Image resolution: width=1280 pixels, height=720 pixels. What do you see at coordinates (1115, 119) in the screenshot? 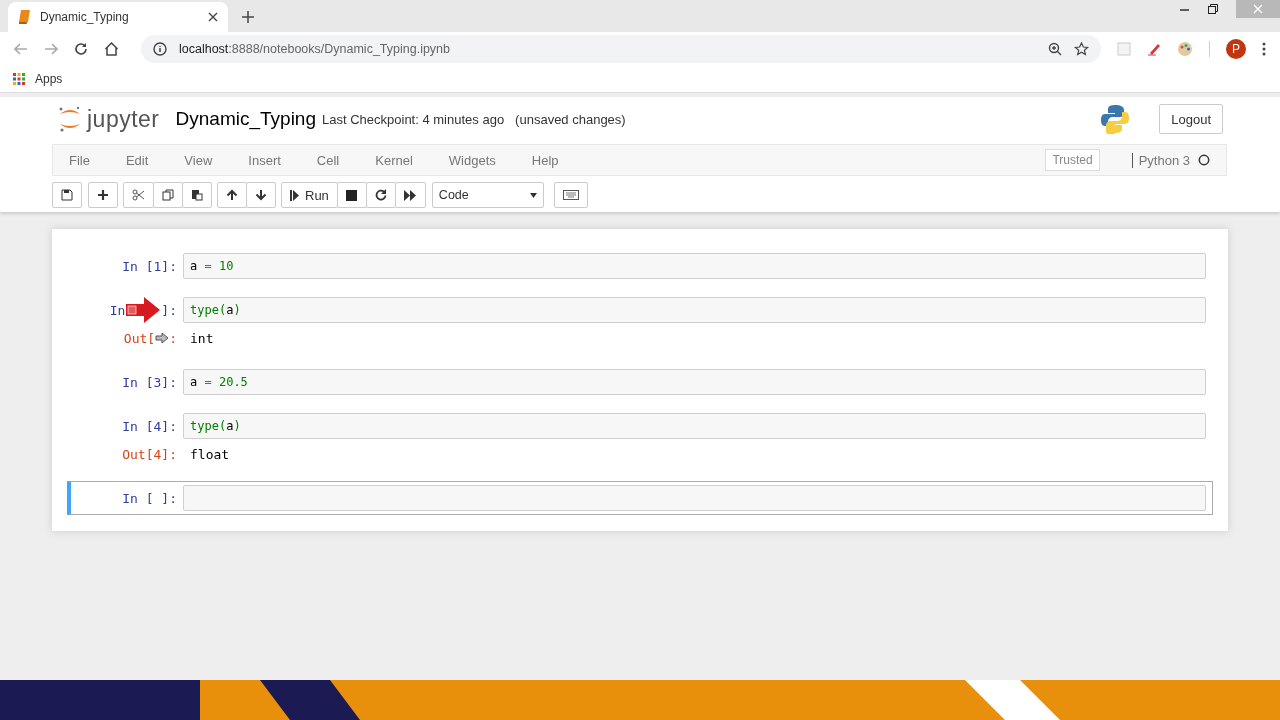
I see `python-logo-icon` at bounding box center [1115, 119].